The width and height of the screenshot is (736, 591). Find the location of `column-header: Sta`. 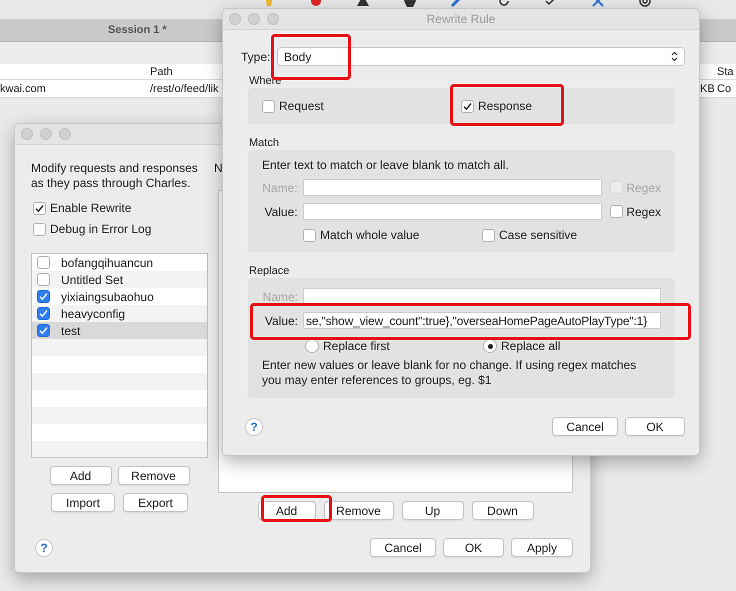

column-header: Sta is located at coordinates (725, 72).